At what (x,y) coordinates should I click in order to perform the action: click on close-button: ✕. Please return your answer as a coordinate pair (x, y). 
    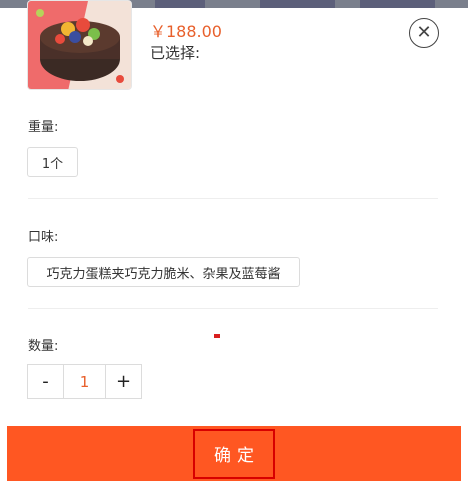
    Looking at the image, I should click on (424, 33).